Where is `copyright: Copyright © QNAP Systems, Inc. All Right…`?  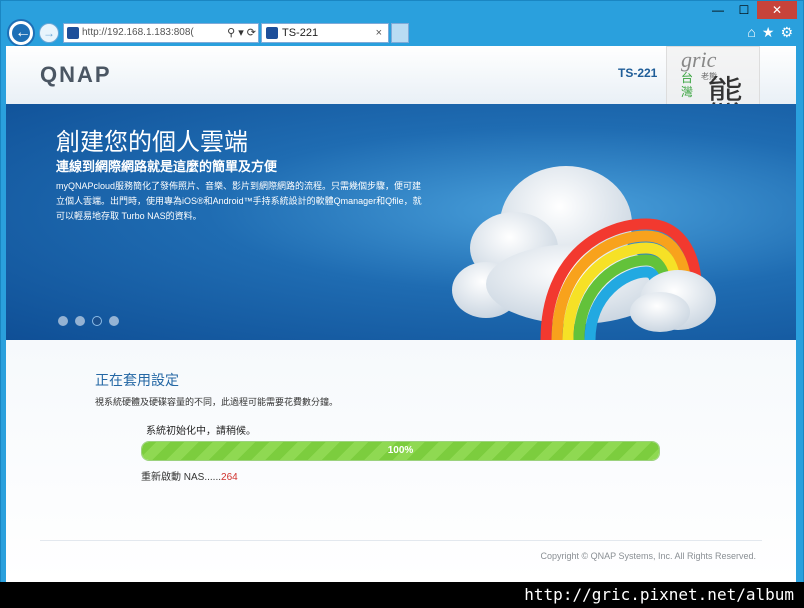
copyright: Copyright © QNAP Systems, Inc. All Right… is located at coordinates (648, 556).